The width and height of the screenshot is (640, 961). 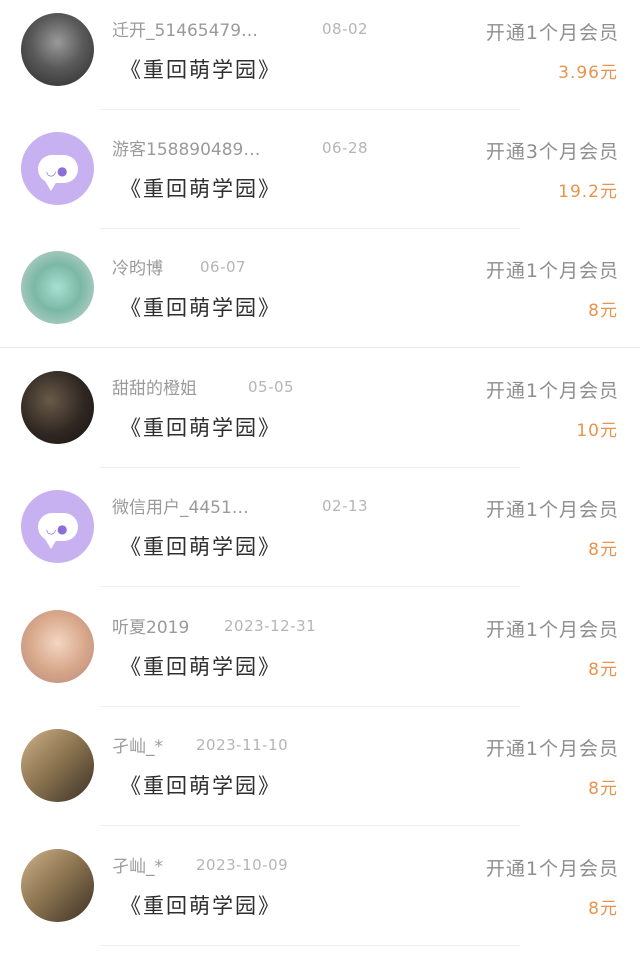 I want to click on record-date: 02-13, so click(x=345, y=506).